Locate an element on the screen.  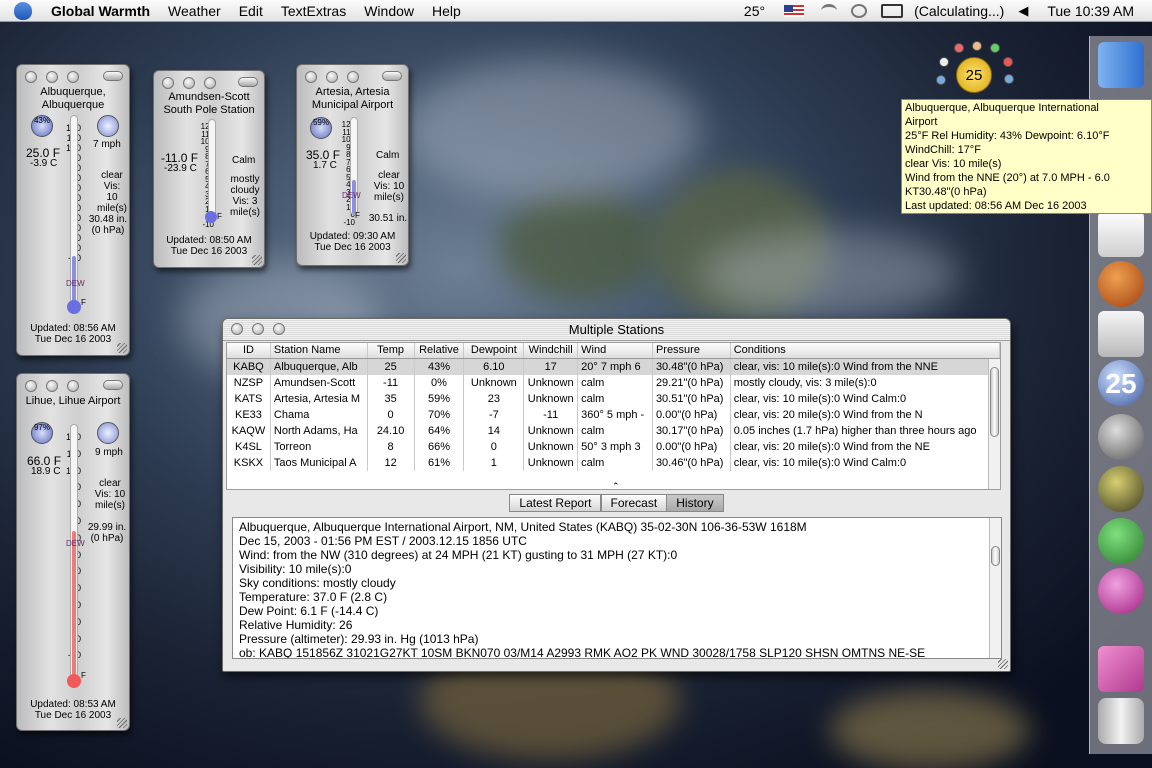
apple-menu-icon is located at coordinates (23, 10).